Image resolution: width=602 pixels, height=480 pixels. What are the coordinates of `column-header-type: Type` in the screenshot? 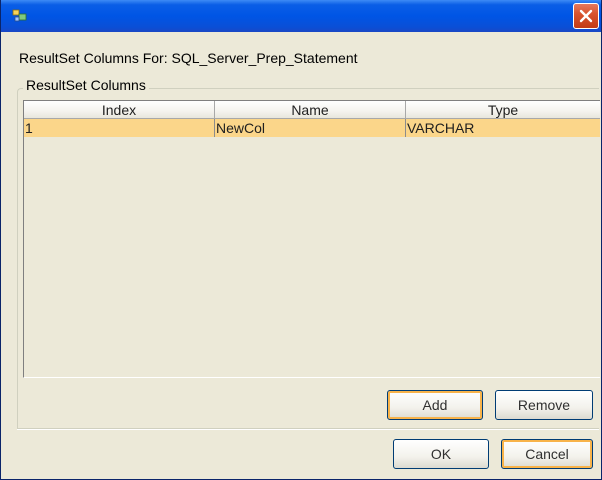 It's located at (503, 110).